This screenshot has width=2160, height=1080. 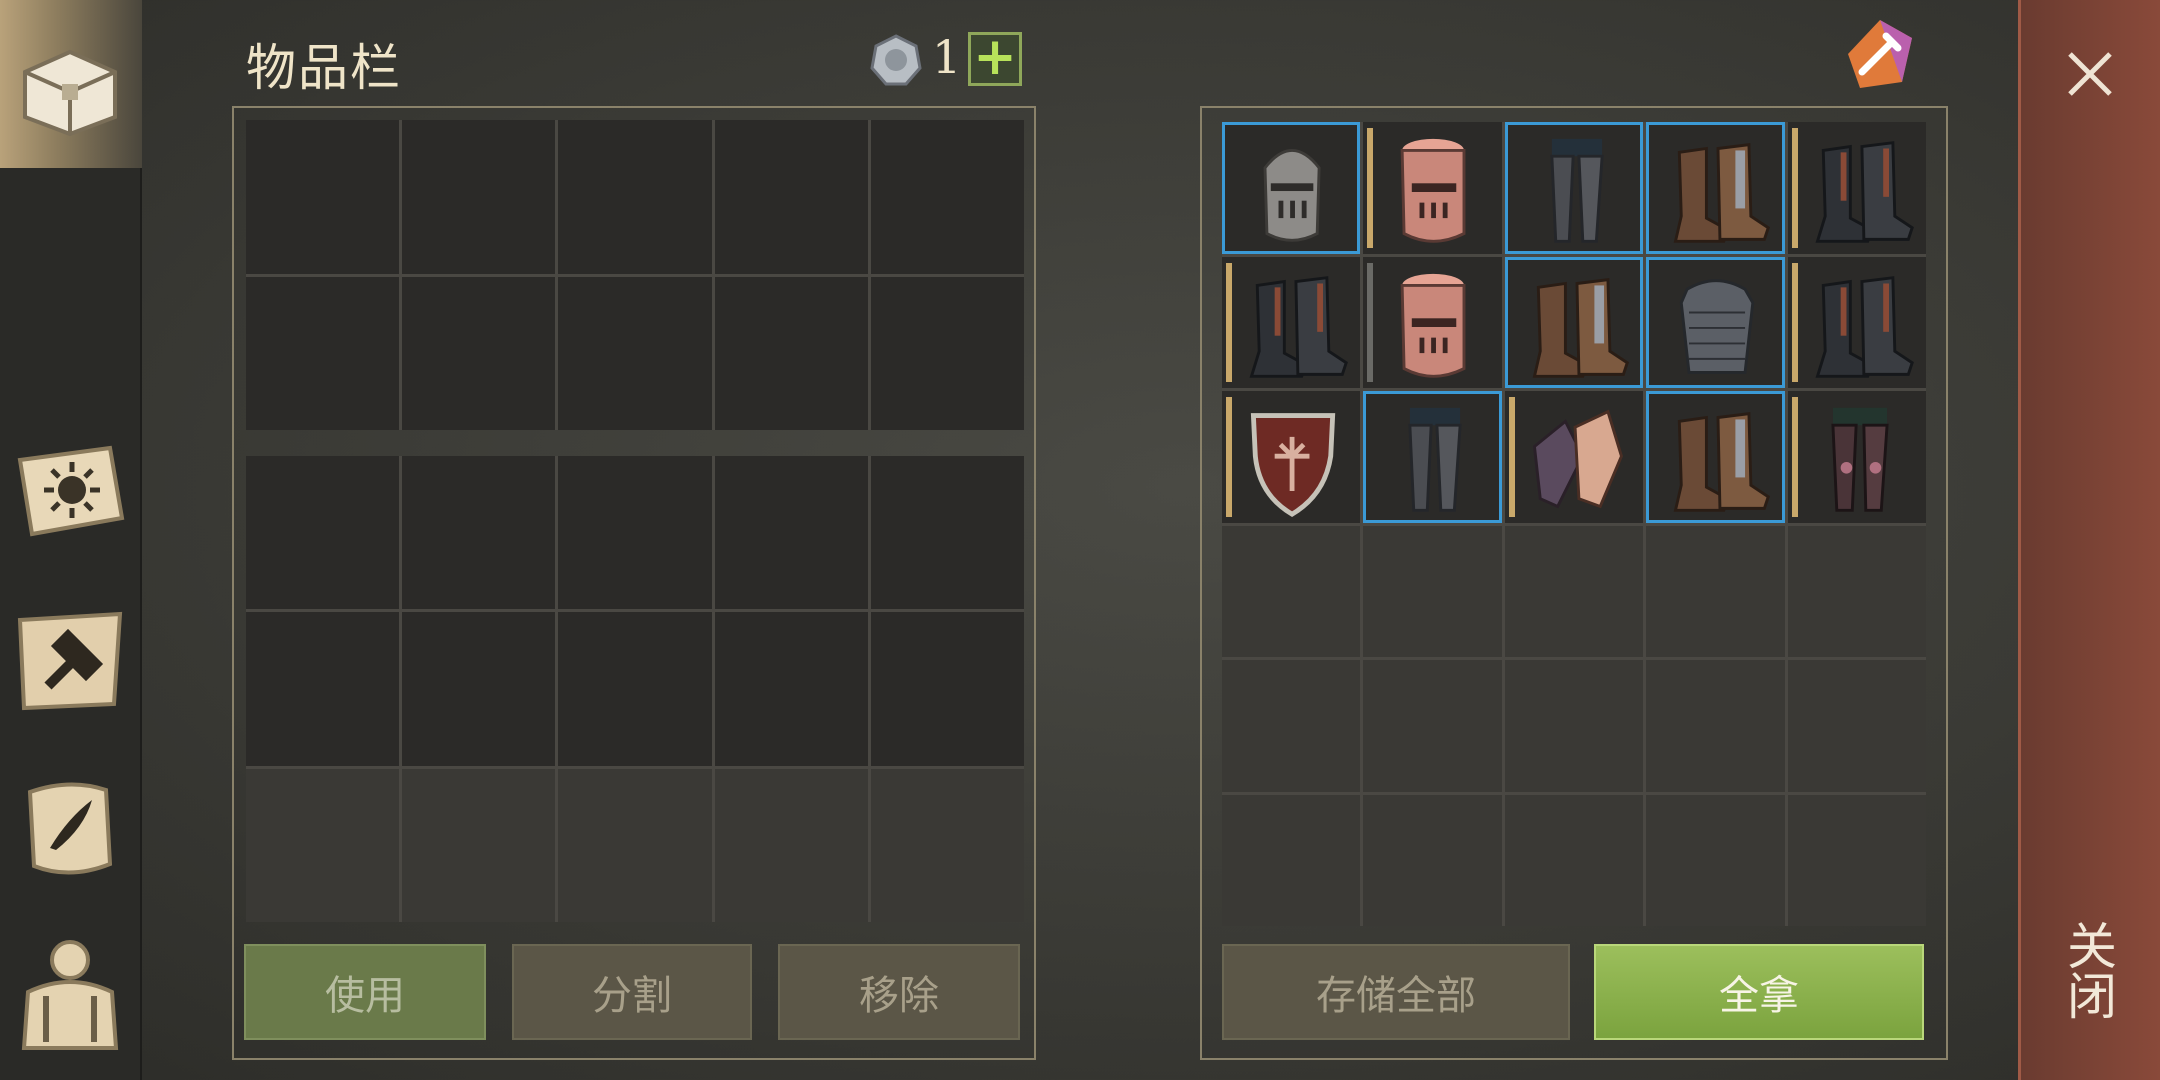 What do you see at coordinates (635, 275) in the screenshot?
I see `inventory-grid-main` at bounding box center [635, 275].